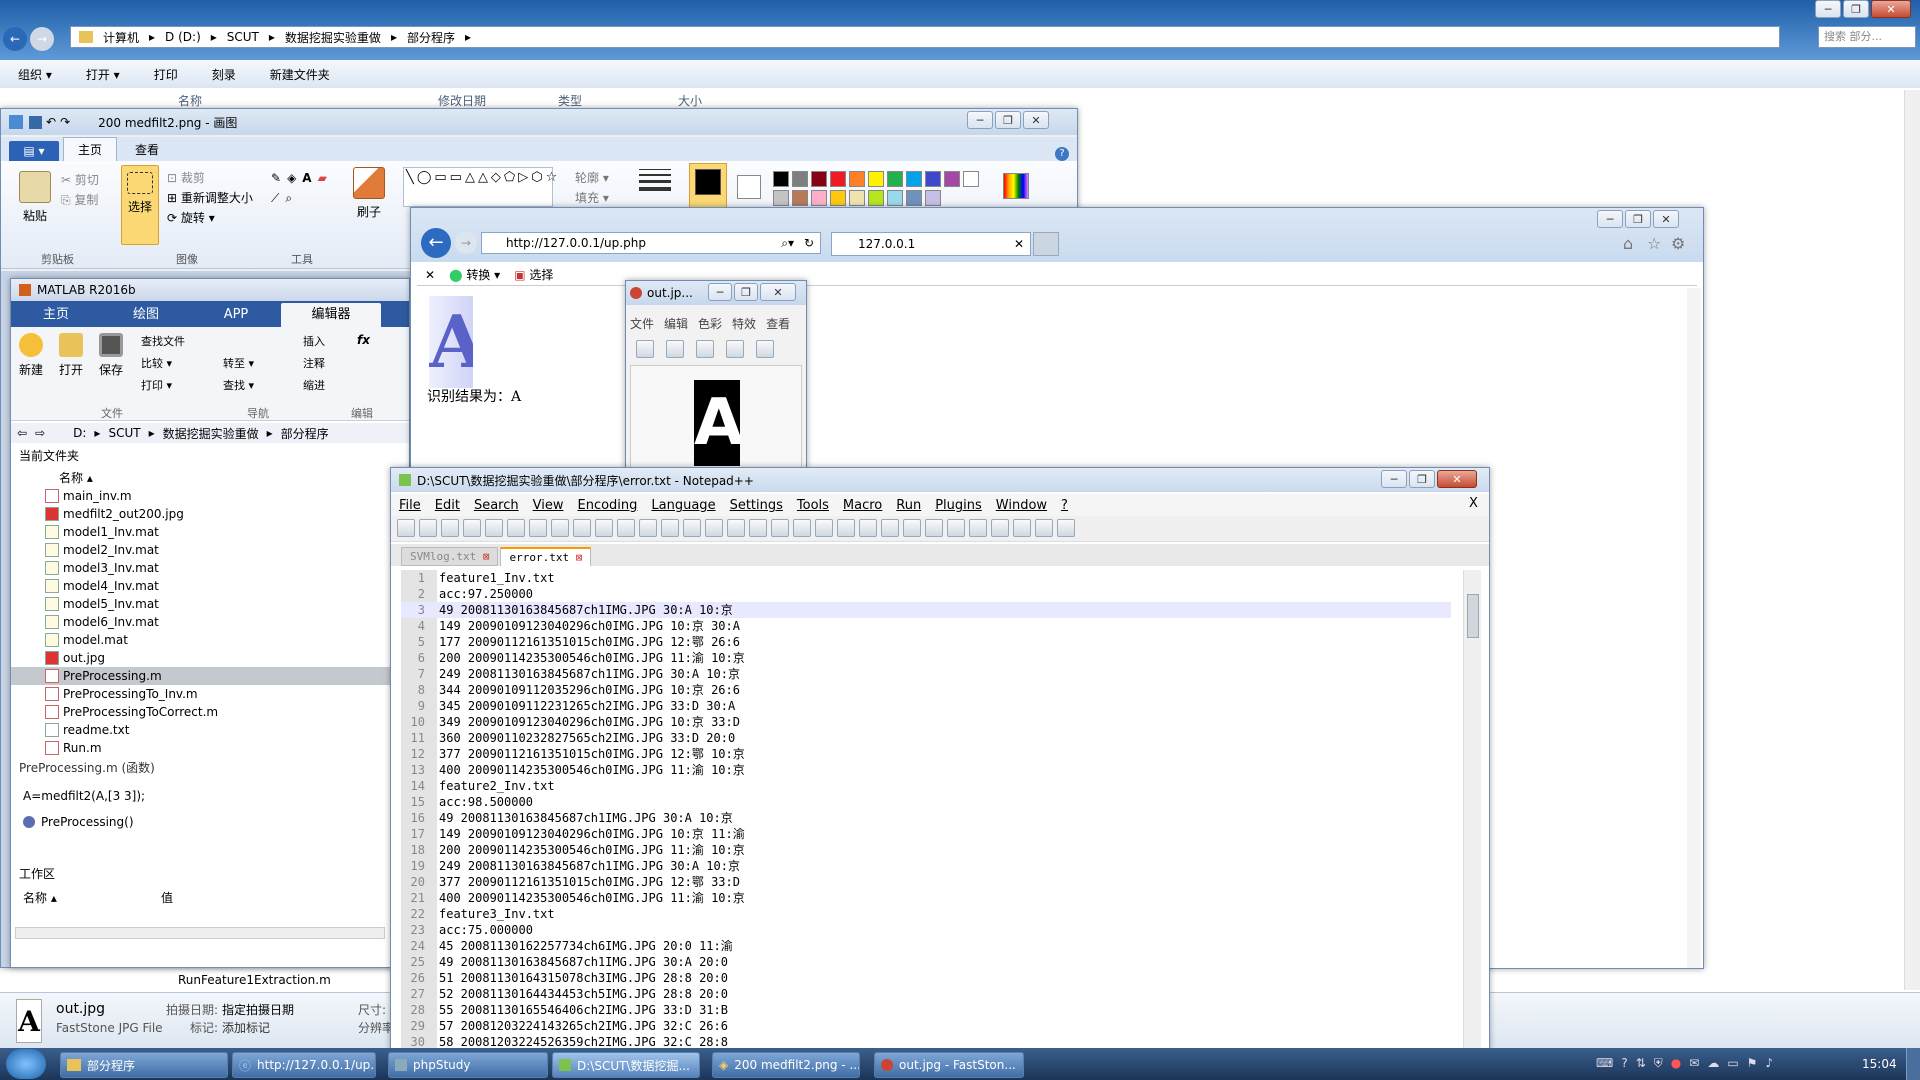 Image resolution: width=1920 pixels, height=1080 pixels. What do you see at coordinates (1046, 244) in the screenshot?
I see `new-tab-button` at bounding box center [1046, 244].